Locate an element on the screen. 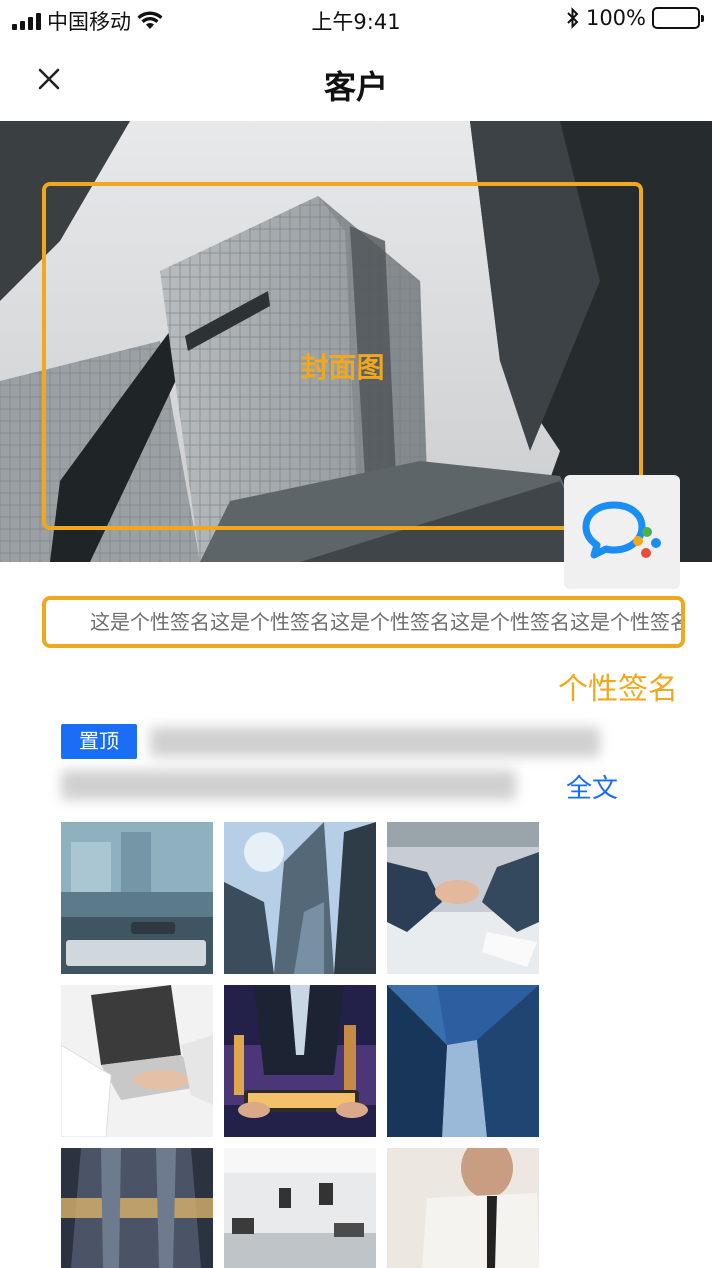 This screenshot has width=712, height=1268. building-sunset-photo is located at coordinates (137, 1208).